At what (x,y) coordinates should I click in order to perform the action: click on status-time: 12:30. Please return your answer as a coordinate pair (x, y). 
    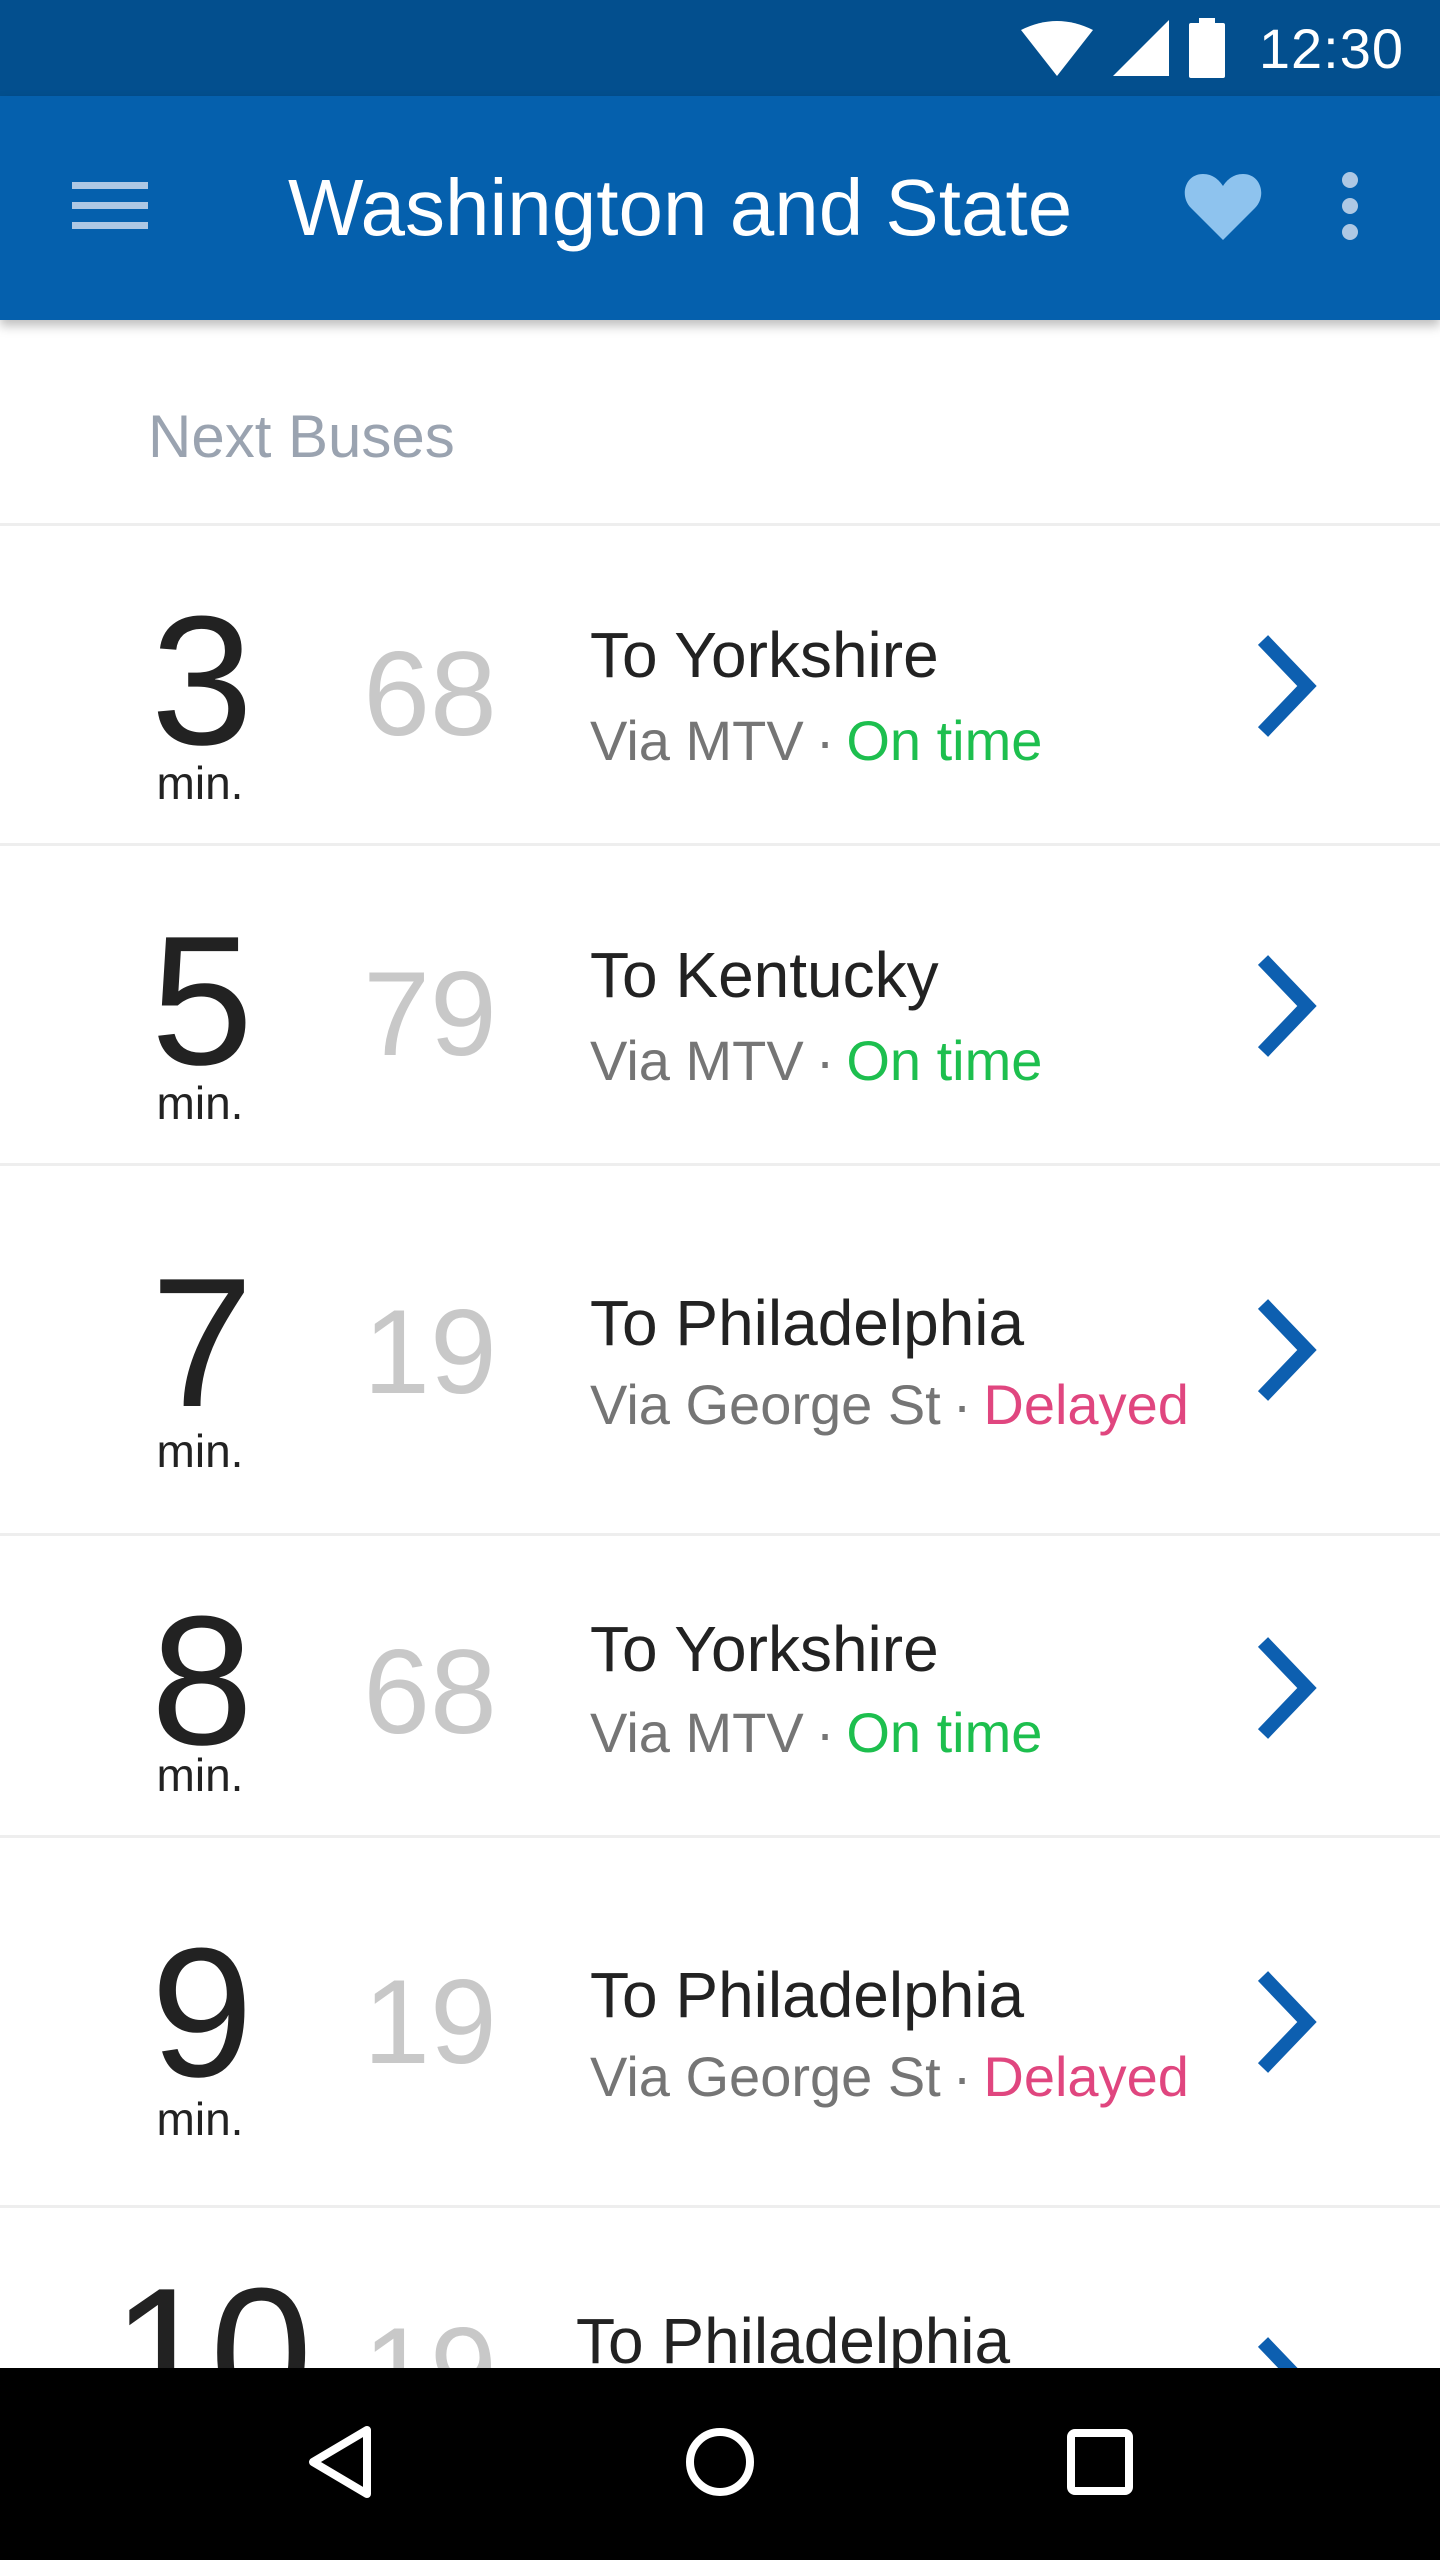
    Looking at the image, I should click on (1331, 48).